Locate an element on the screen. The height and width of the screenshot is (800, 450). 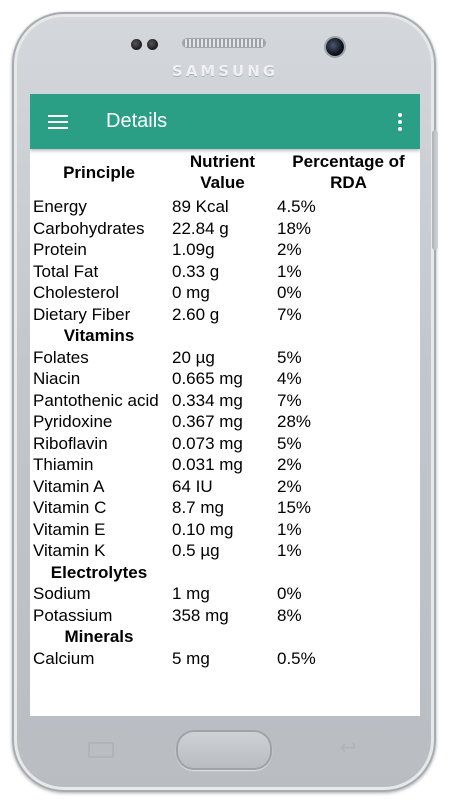
nutrient-name: Sodium is located at coordinates (62, 593).